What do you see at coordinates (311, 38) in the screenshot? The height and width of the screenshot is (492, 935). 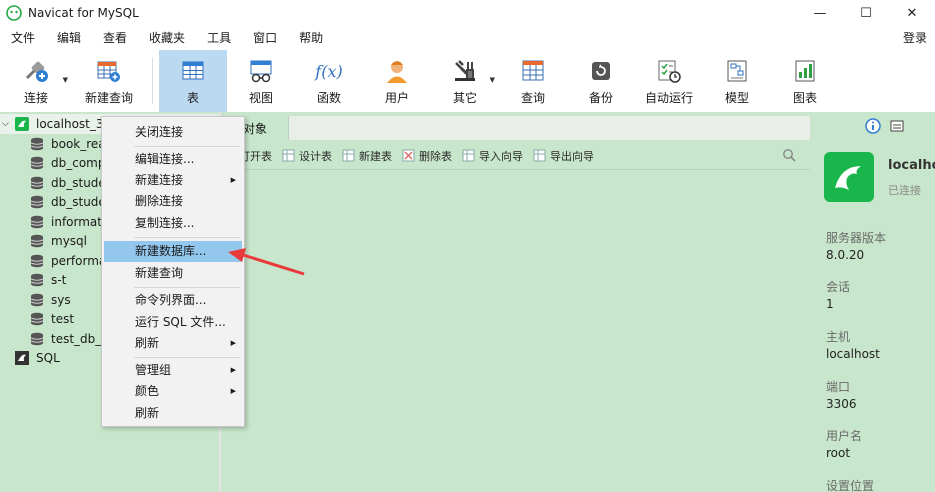 I see `menu-help: 帮助` at bounding box center [311, 38].